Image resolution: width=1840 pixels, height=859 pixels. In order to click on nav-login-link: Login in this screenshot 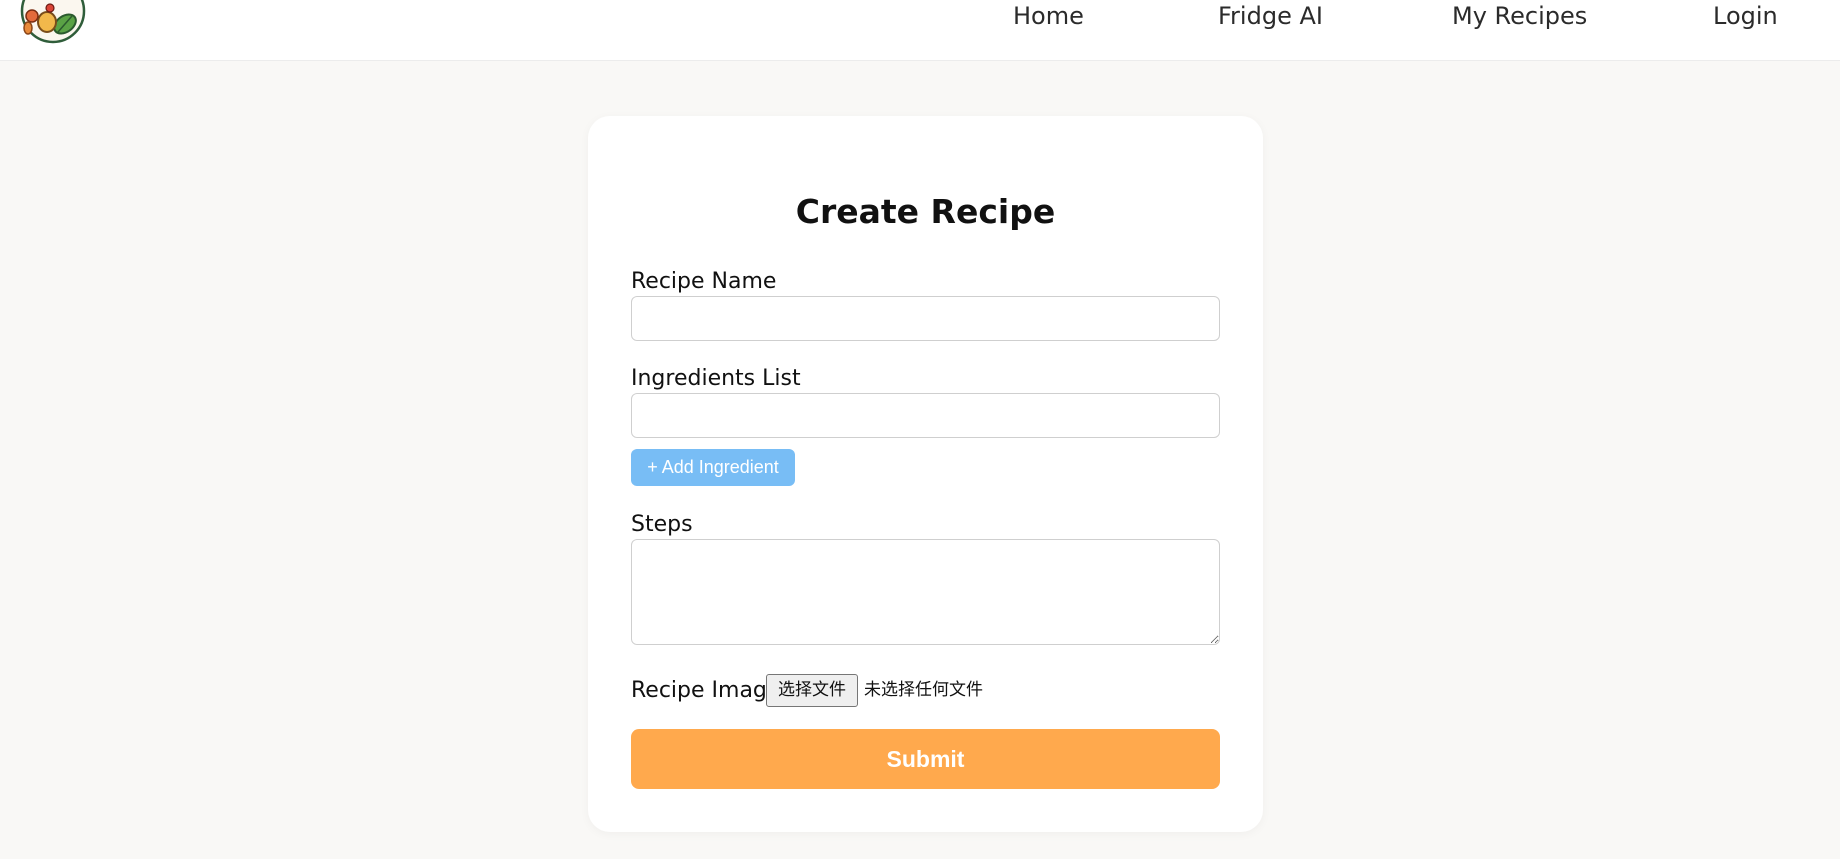, I will do `click(1745, 16)`.